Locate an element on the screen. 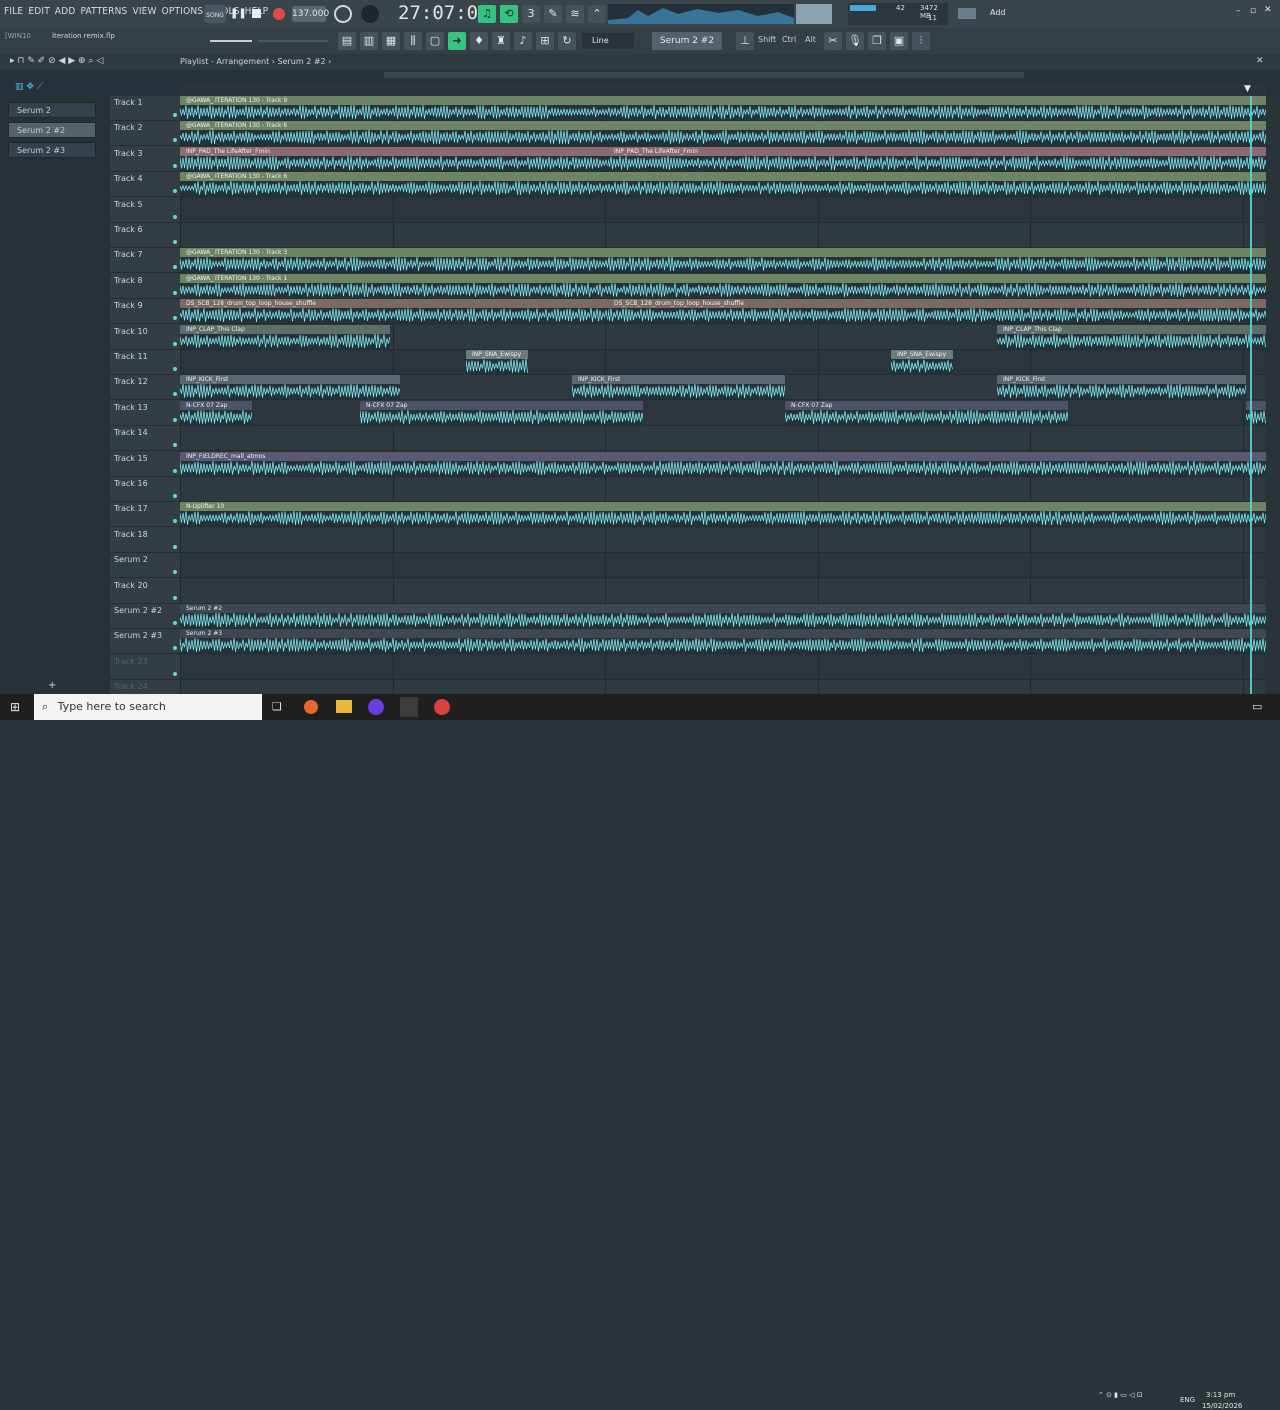 This screenshot has height=1410, width=1280. tuner-icon: ♪ is located at coordinates (523, 41).